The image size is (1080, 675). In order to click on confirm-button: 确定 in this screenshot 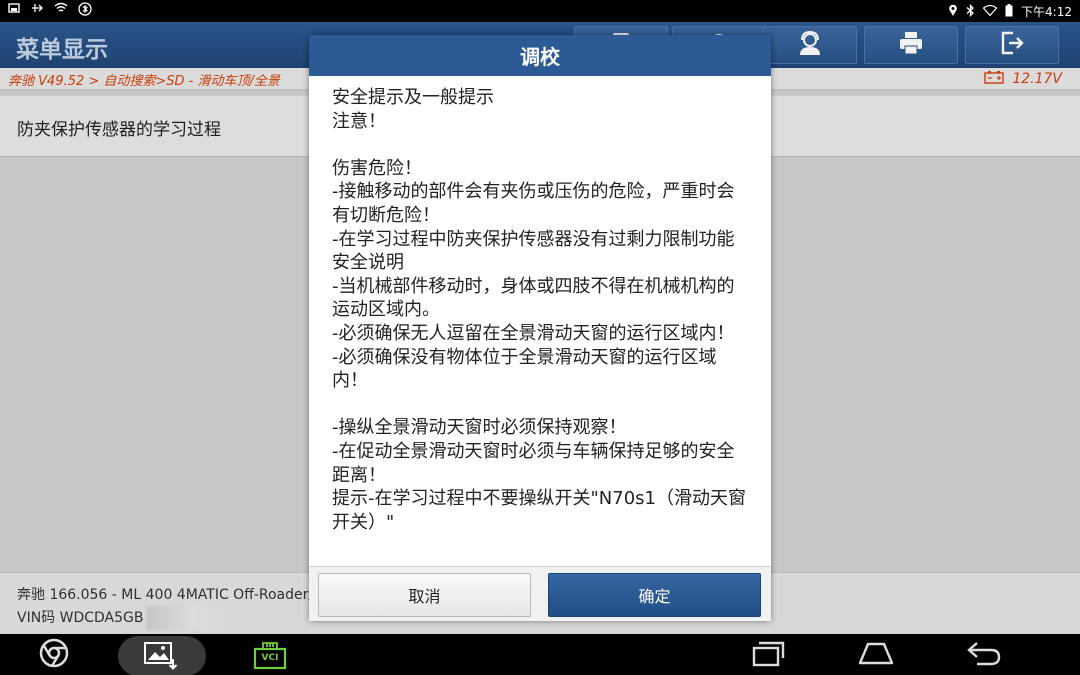, I will do `click(654, 595)`.